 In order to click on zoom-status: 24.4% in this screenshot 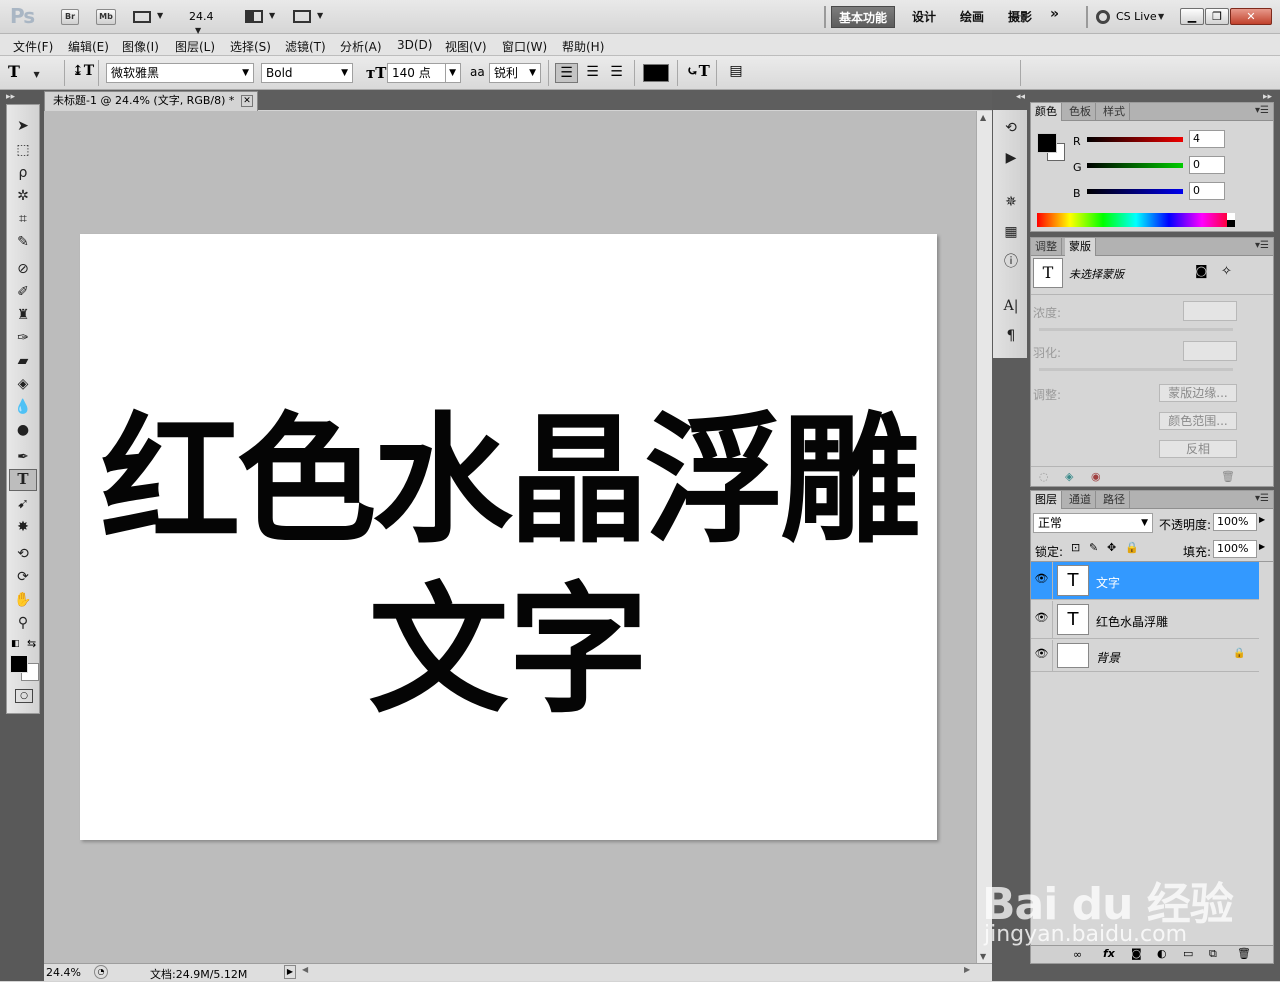, I will do `click(63, 972)`.